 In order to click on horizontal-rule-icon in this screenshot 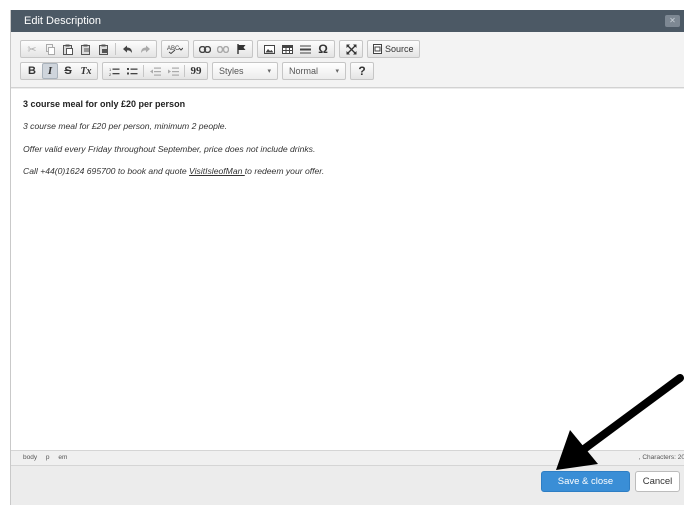, I will do `click(305, 49)`.